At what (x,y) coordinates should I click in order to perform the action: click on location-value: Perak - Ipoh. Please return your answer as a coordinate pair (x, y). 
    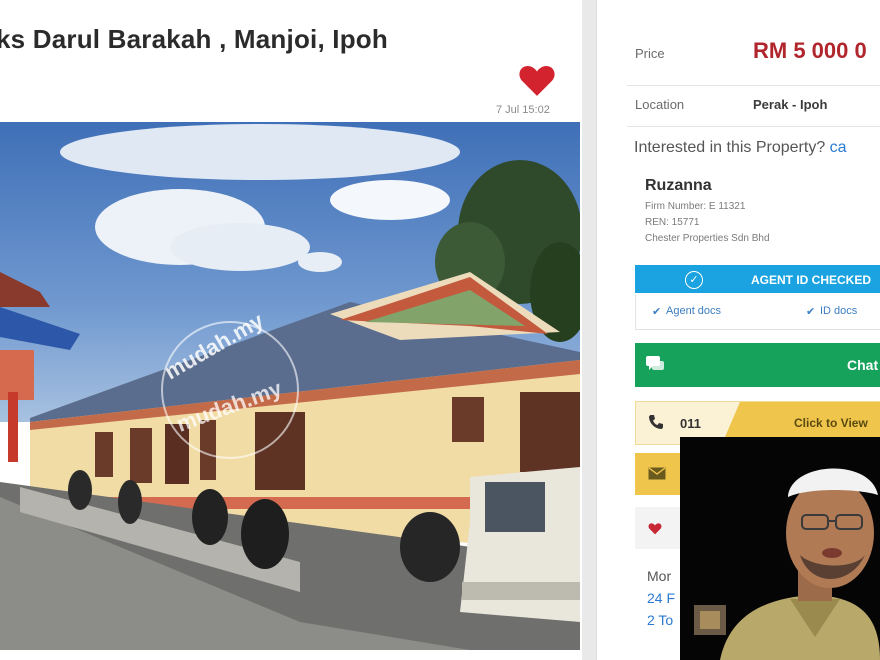
    Looking at the image, I should click on (790, 104).